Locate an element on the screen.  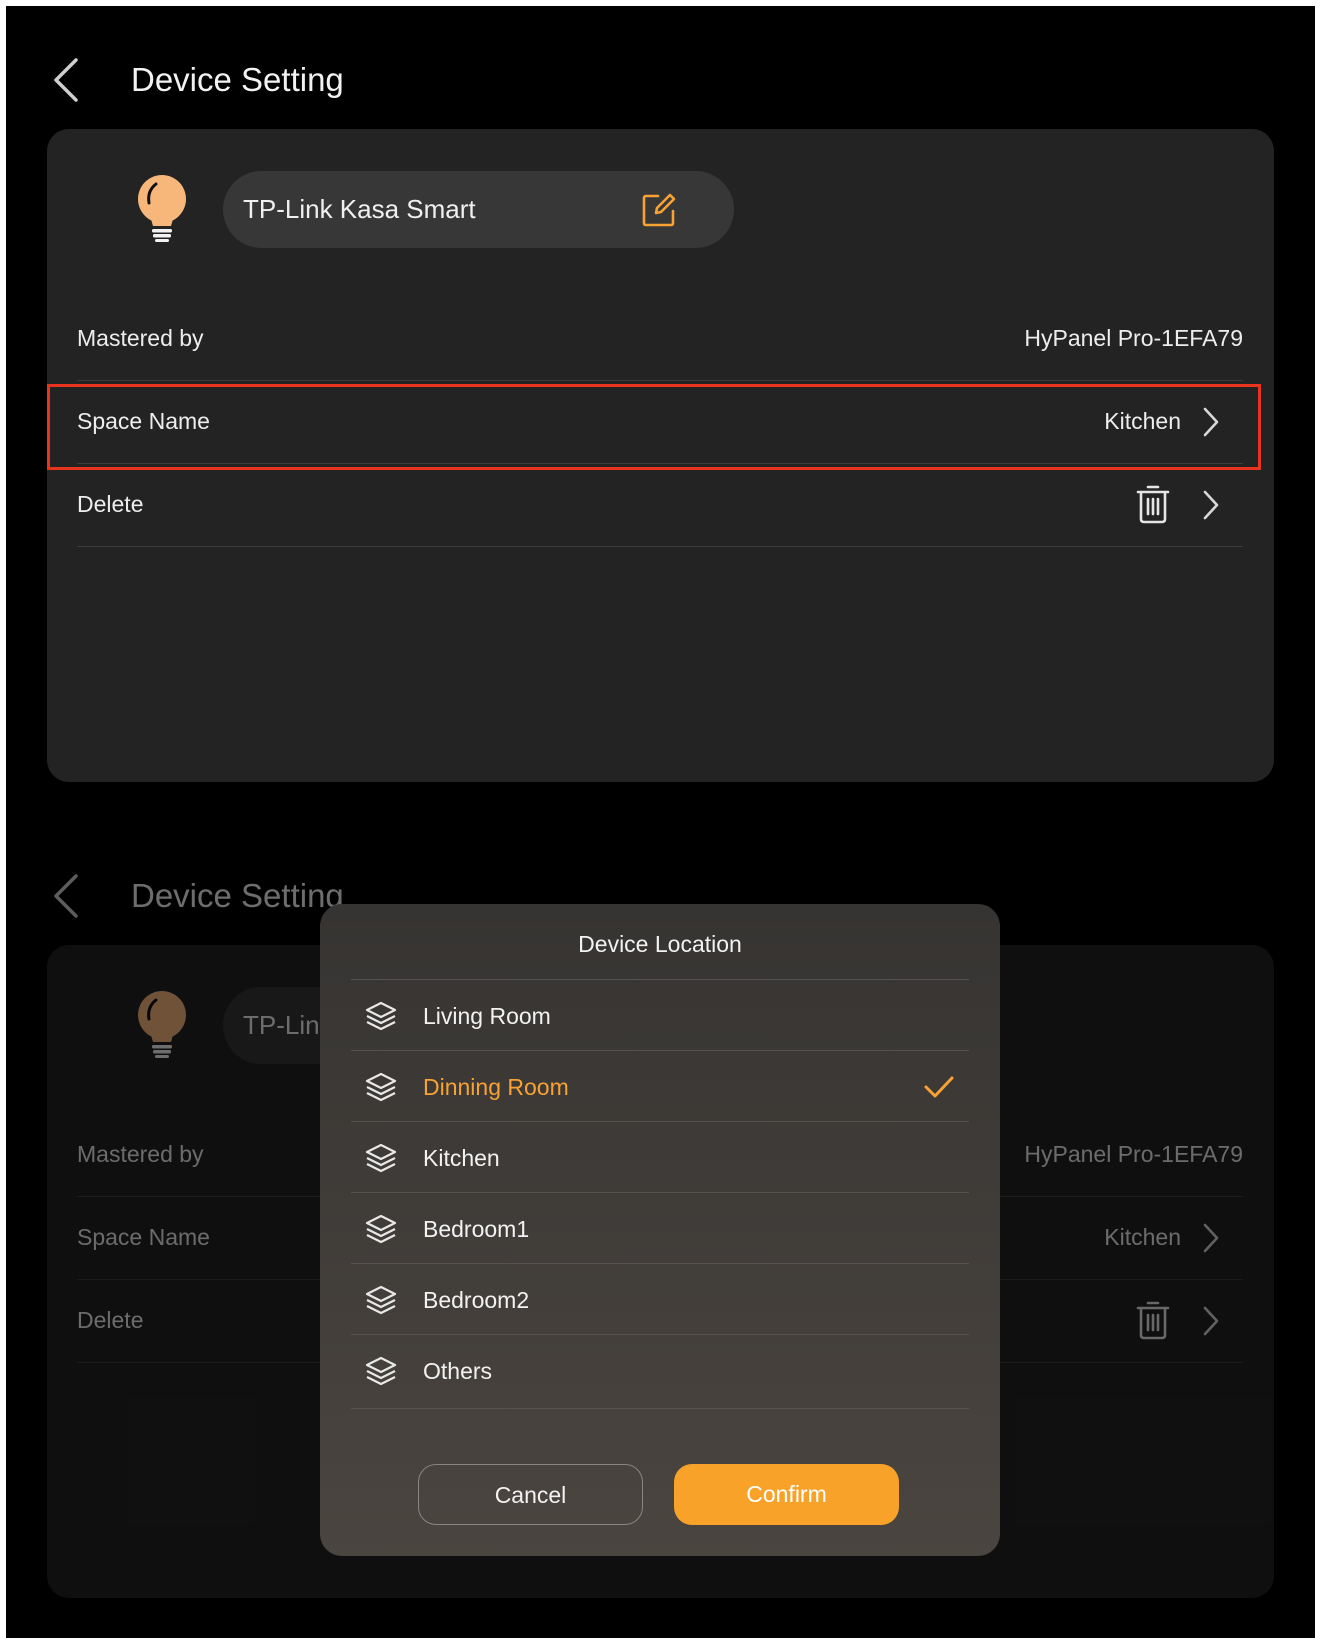
option-label: Living Room is located at coordinates (487, 1016).